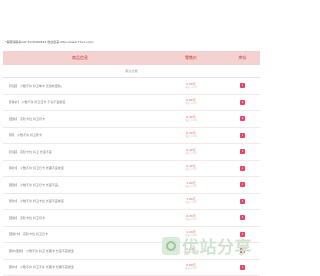  What do you see at coordinates (80, 58) in the screenshot?
I see `header-name: 商品信息` at bounding box center [80, 58].